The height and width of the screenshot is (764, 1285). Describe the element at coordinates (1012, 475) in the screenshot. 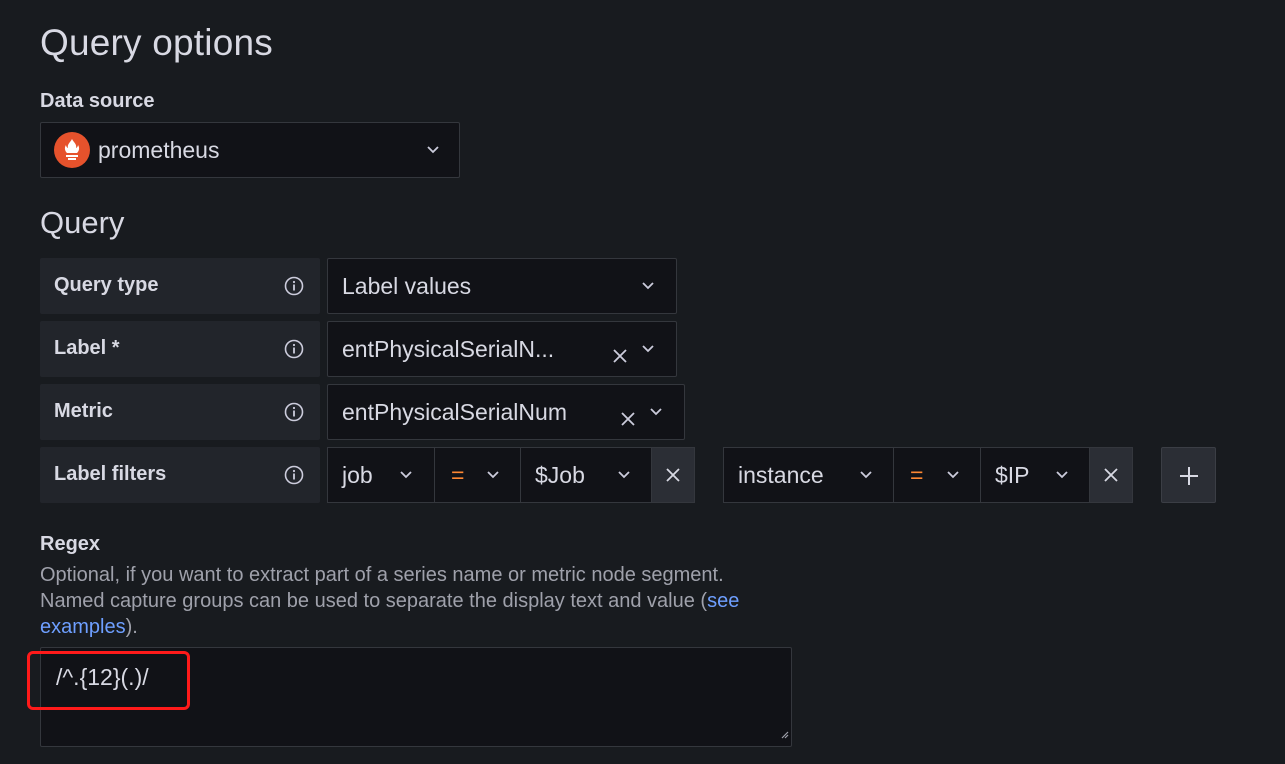

I see `filter-value-value: $IP` at that location.